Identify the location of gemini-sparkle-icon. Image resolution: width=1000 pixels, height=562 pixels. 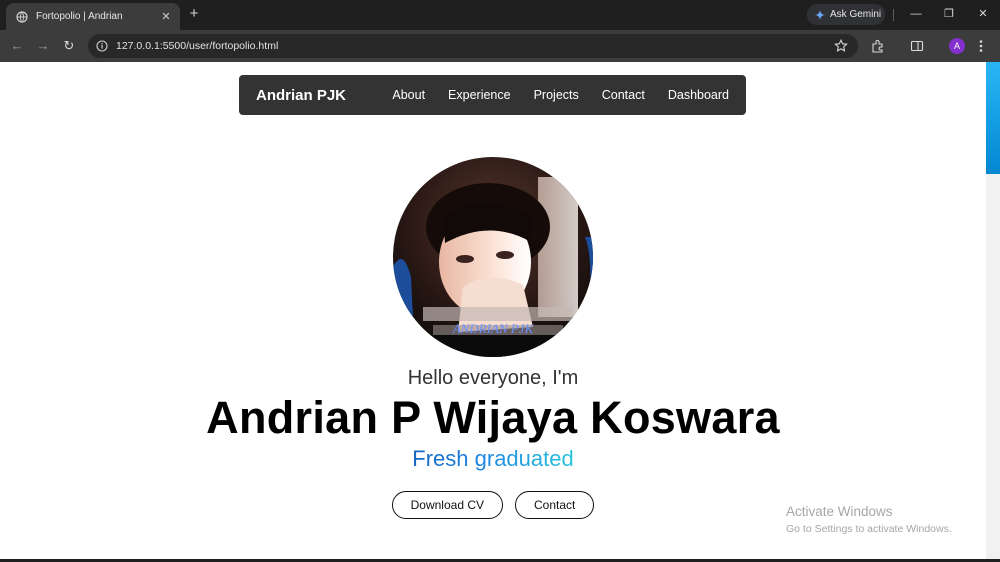
(820, 14).